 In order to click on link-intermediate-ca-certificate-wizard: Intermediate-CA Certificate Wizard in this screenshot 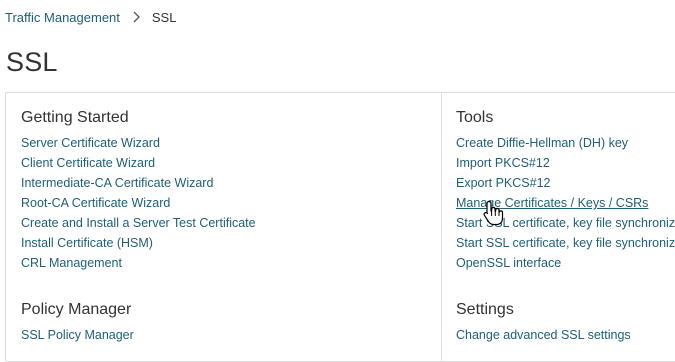, I will do `click(138, 183)`.